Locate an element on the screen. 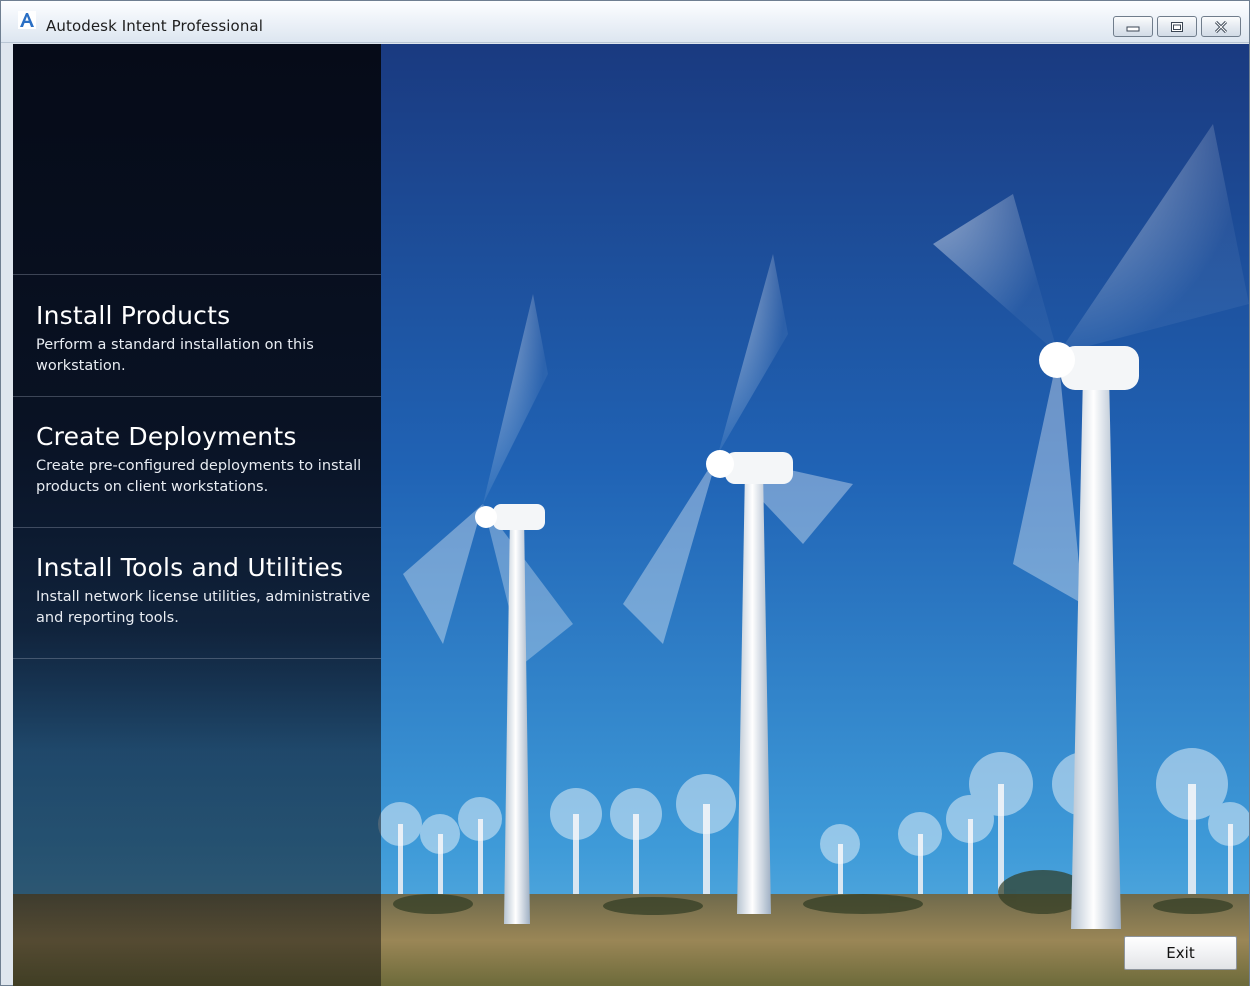 Image resolution: width=1250 pixels, height=986 pixels. close-icon is located at coordinates (1221, 26).